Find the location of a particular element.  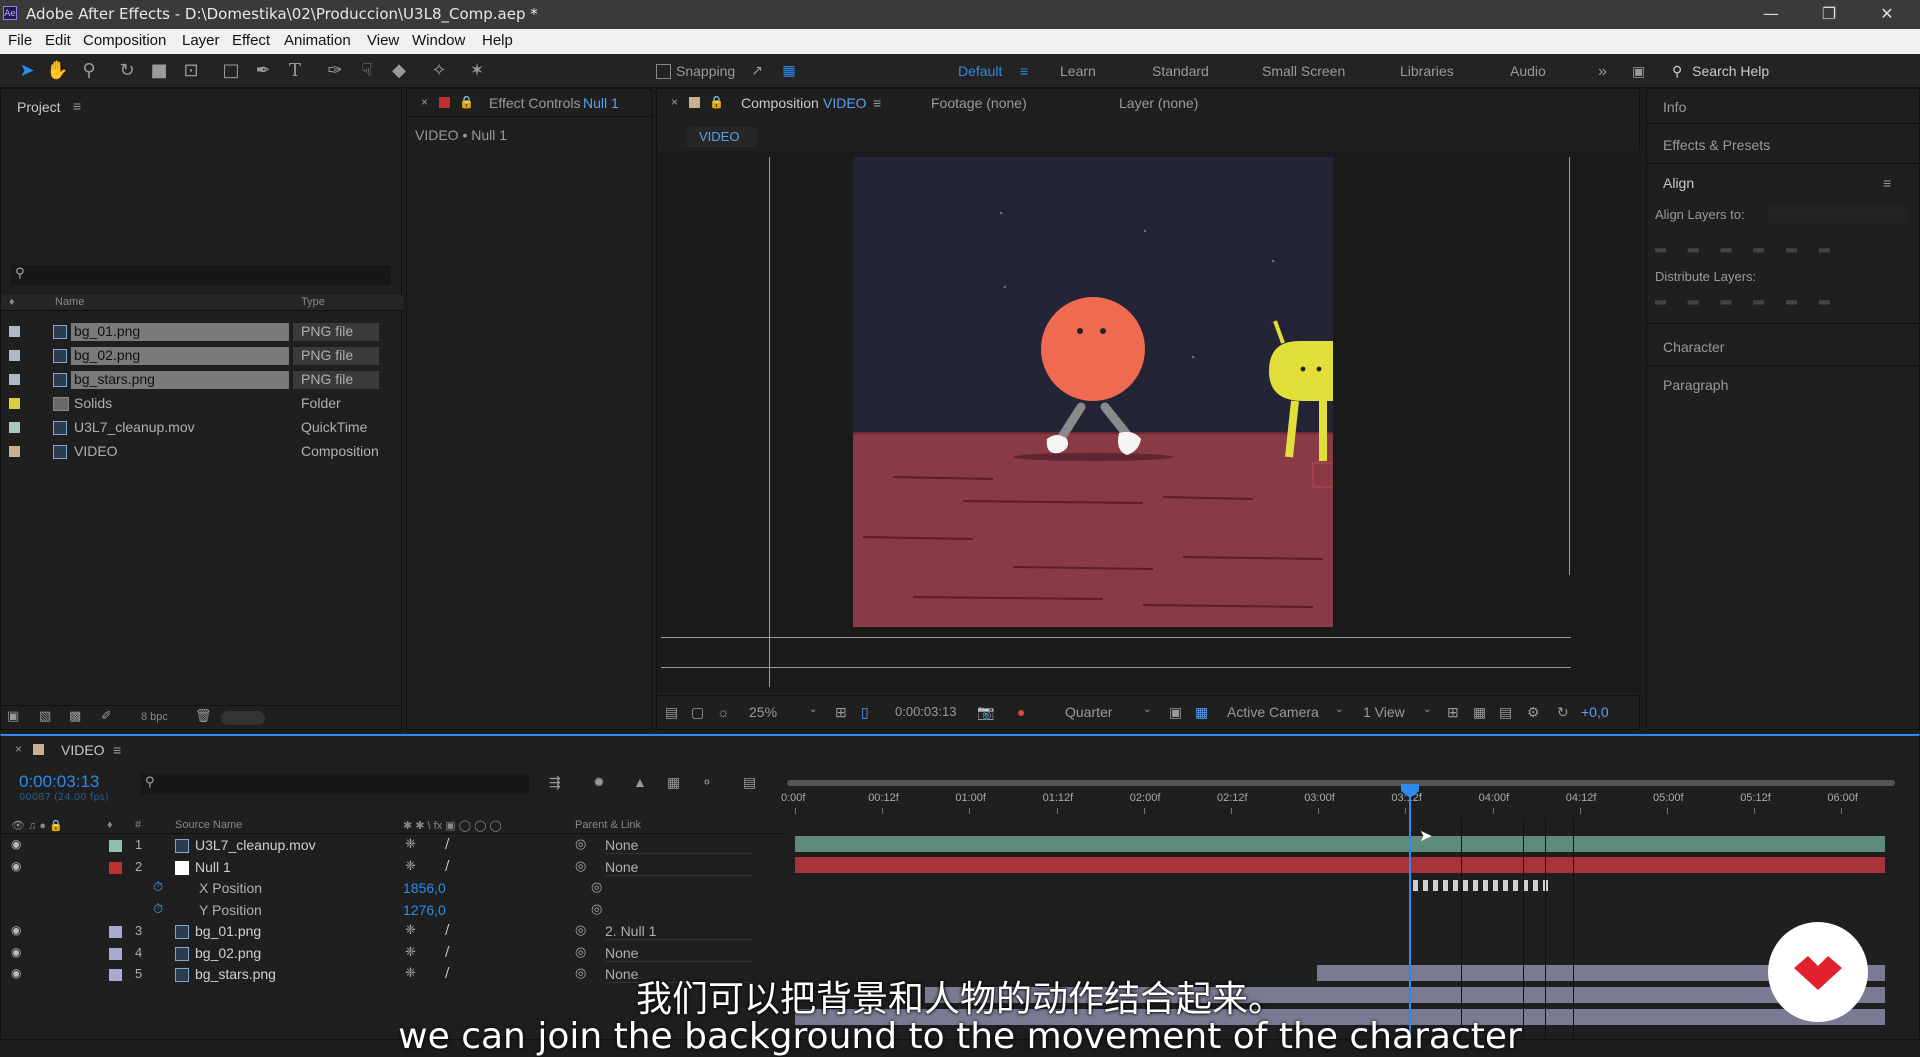

parent-dropdown: None is located at coordinates (679, 867).